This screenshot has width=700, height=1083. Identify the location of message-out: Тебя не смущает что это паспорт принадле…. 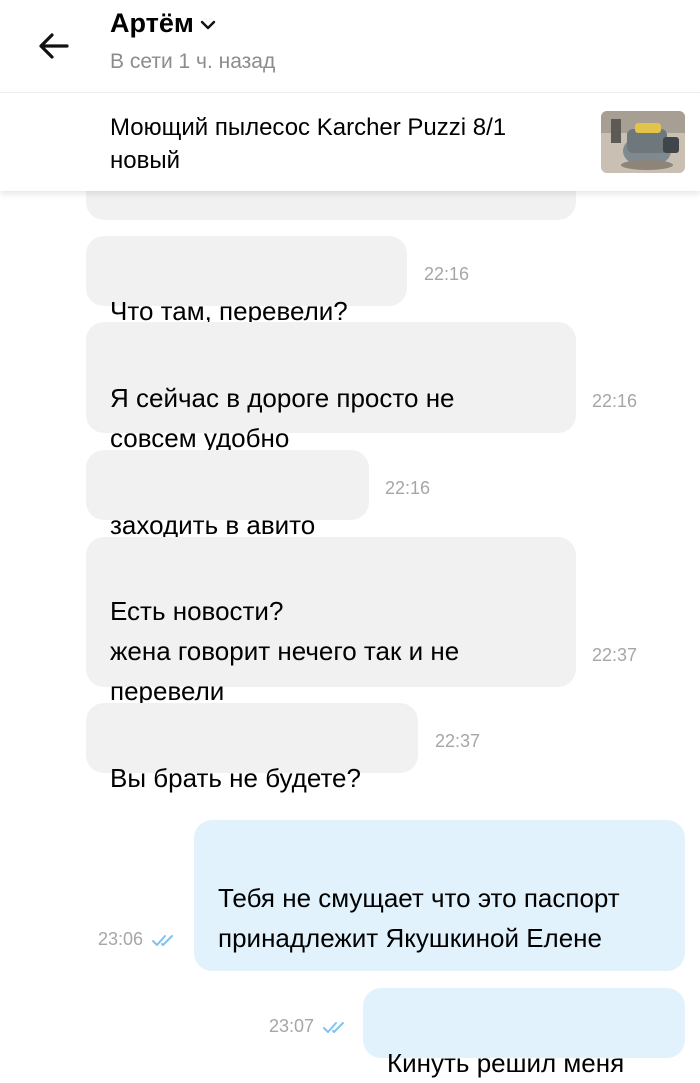
(439, 895).